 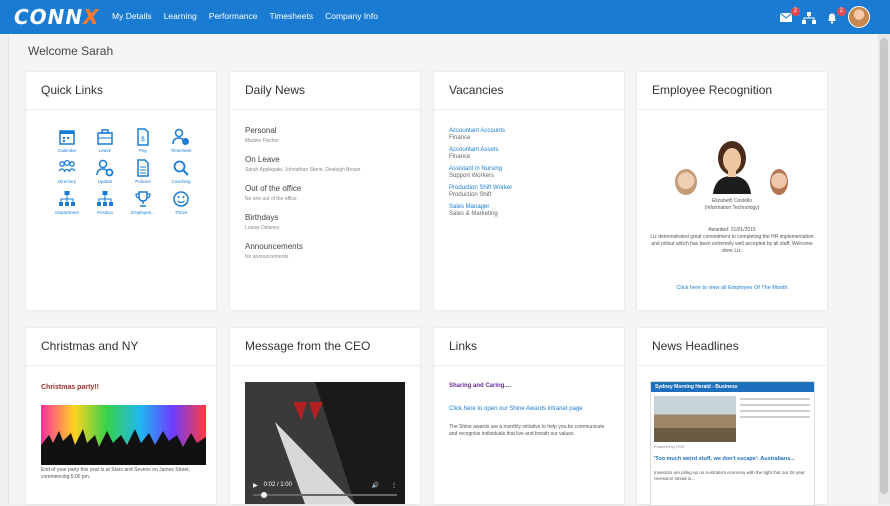 I want to click on bell-icon: 2, so click(x=835, y=16).